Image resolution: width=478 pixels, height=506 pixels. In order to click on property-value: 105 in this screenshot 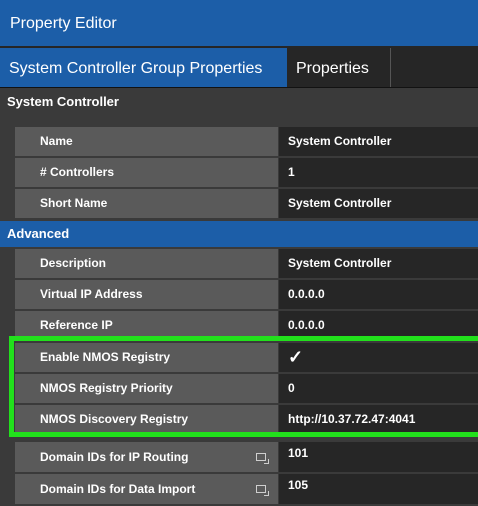, I will do `click(378, 489)`.